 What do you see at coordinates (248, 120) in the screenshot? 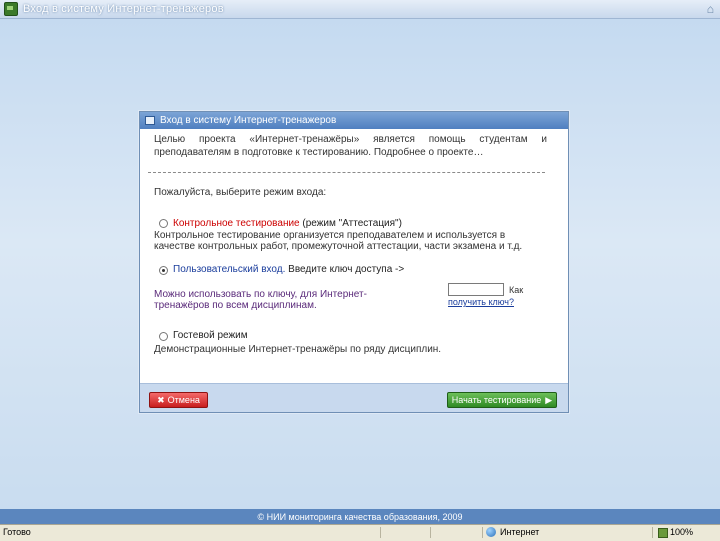
I see `dialog-title: Вход в систему Интернет-тренажеров` at bounding box center [248, 120].